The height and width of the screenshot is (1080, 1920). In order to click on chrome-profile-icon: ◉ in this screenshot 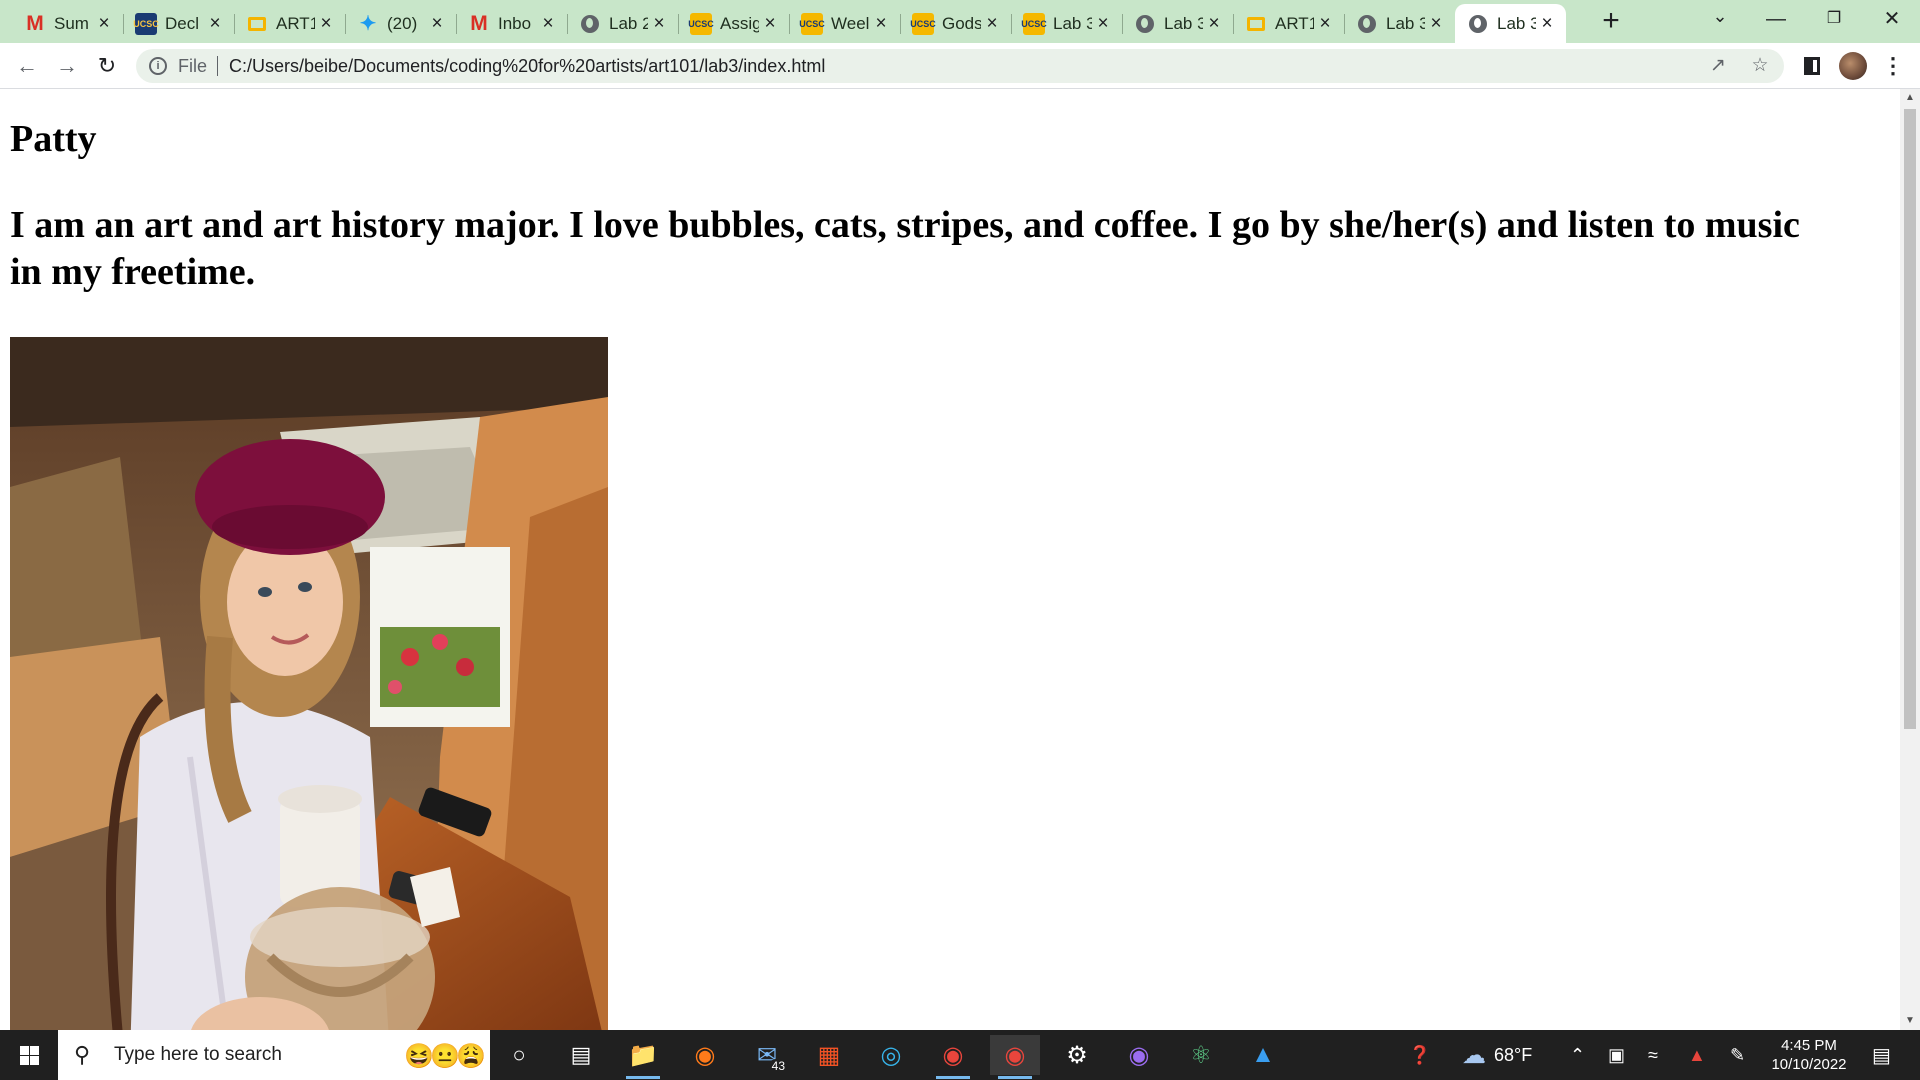, I will do `click(1015, 1057)`.